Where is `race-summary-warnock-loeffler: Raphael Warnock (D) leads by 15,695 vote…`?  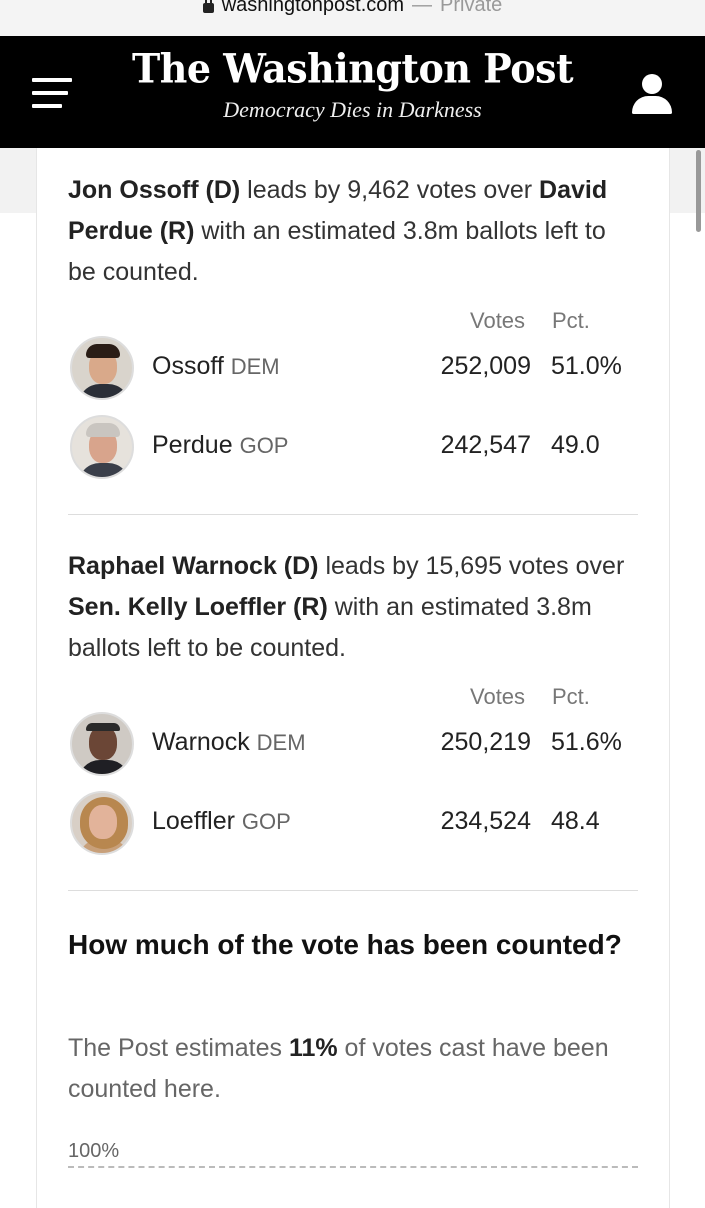 race-summary-warnock-loeffler: Raphael Warnock (D) leads by 15,695 vote… is located at coordinates (353, 607).